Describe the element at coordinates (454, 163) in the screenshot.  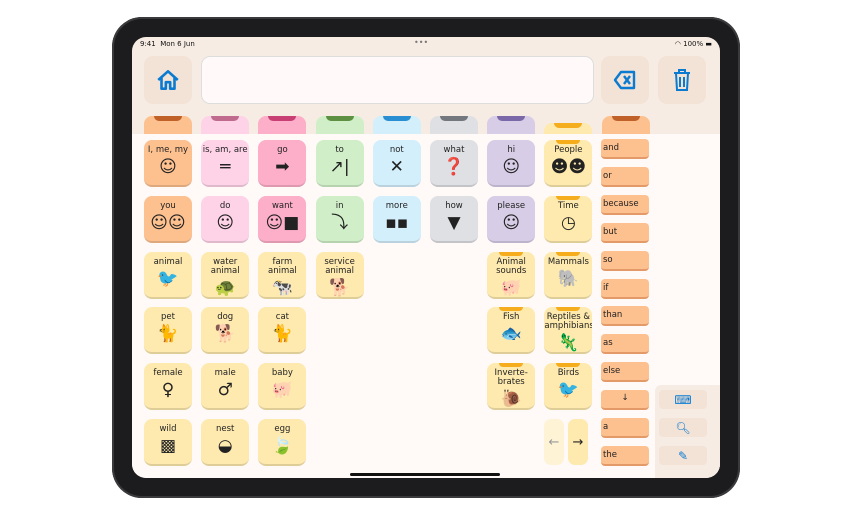
I see `vocab-cell: what ❓` at that location.